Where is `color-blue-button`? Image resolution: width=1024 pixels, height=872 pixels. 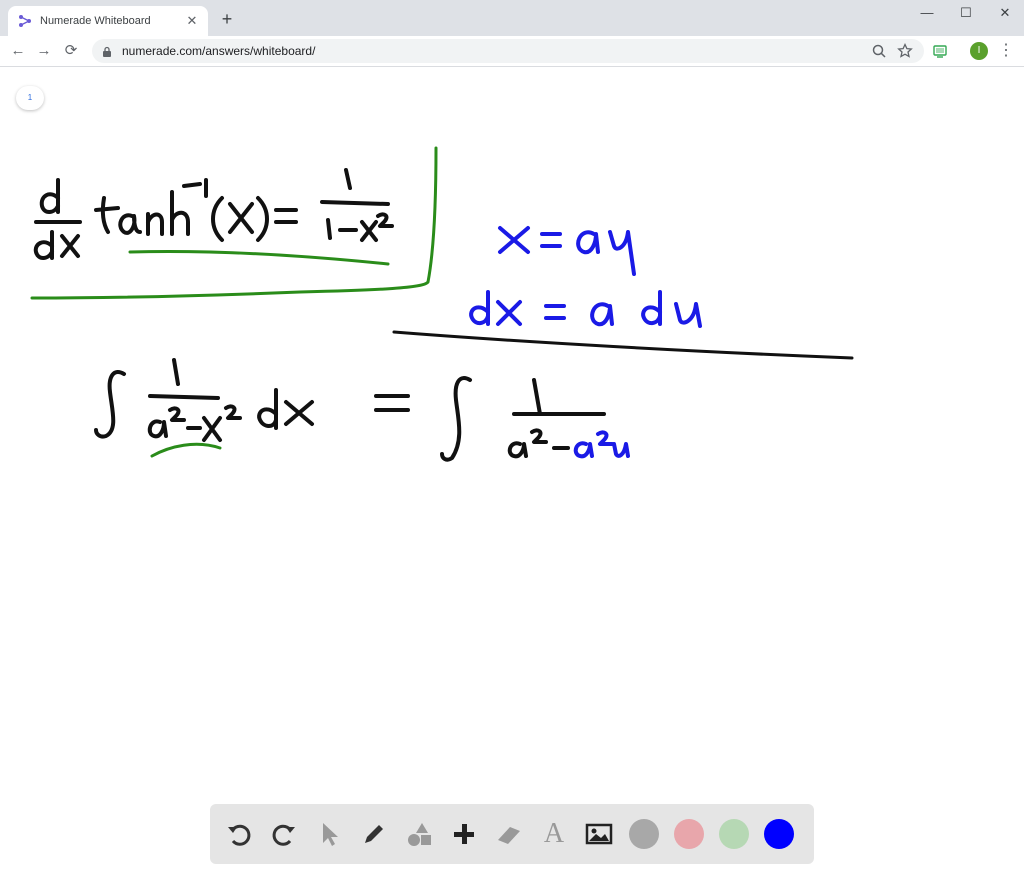
color-blue-button is located at coordinates (779, 834).